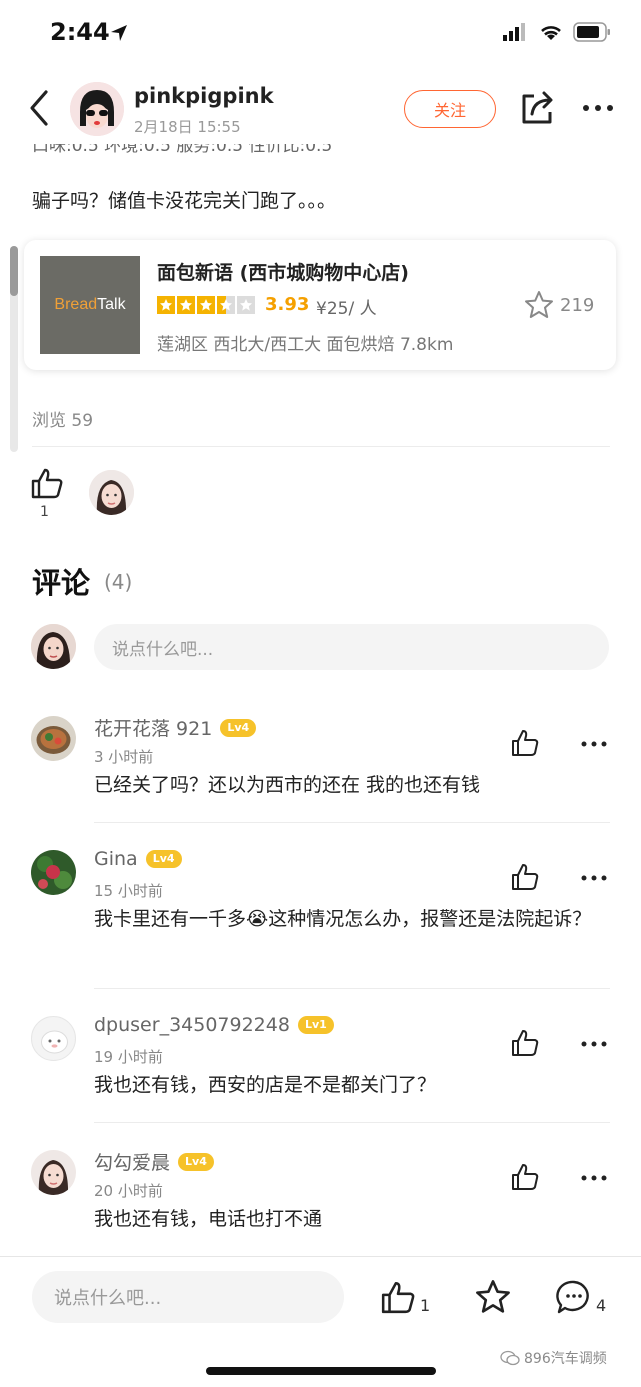 This screenshot has height=1387, width=641. I want to click on comment-bubble-icon, so click(574, 1297).